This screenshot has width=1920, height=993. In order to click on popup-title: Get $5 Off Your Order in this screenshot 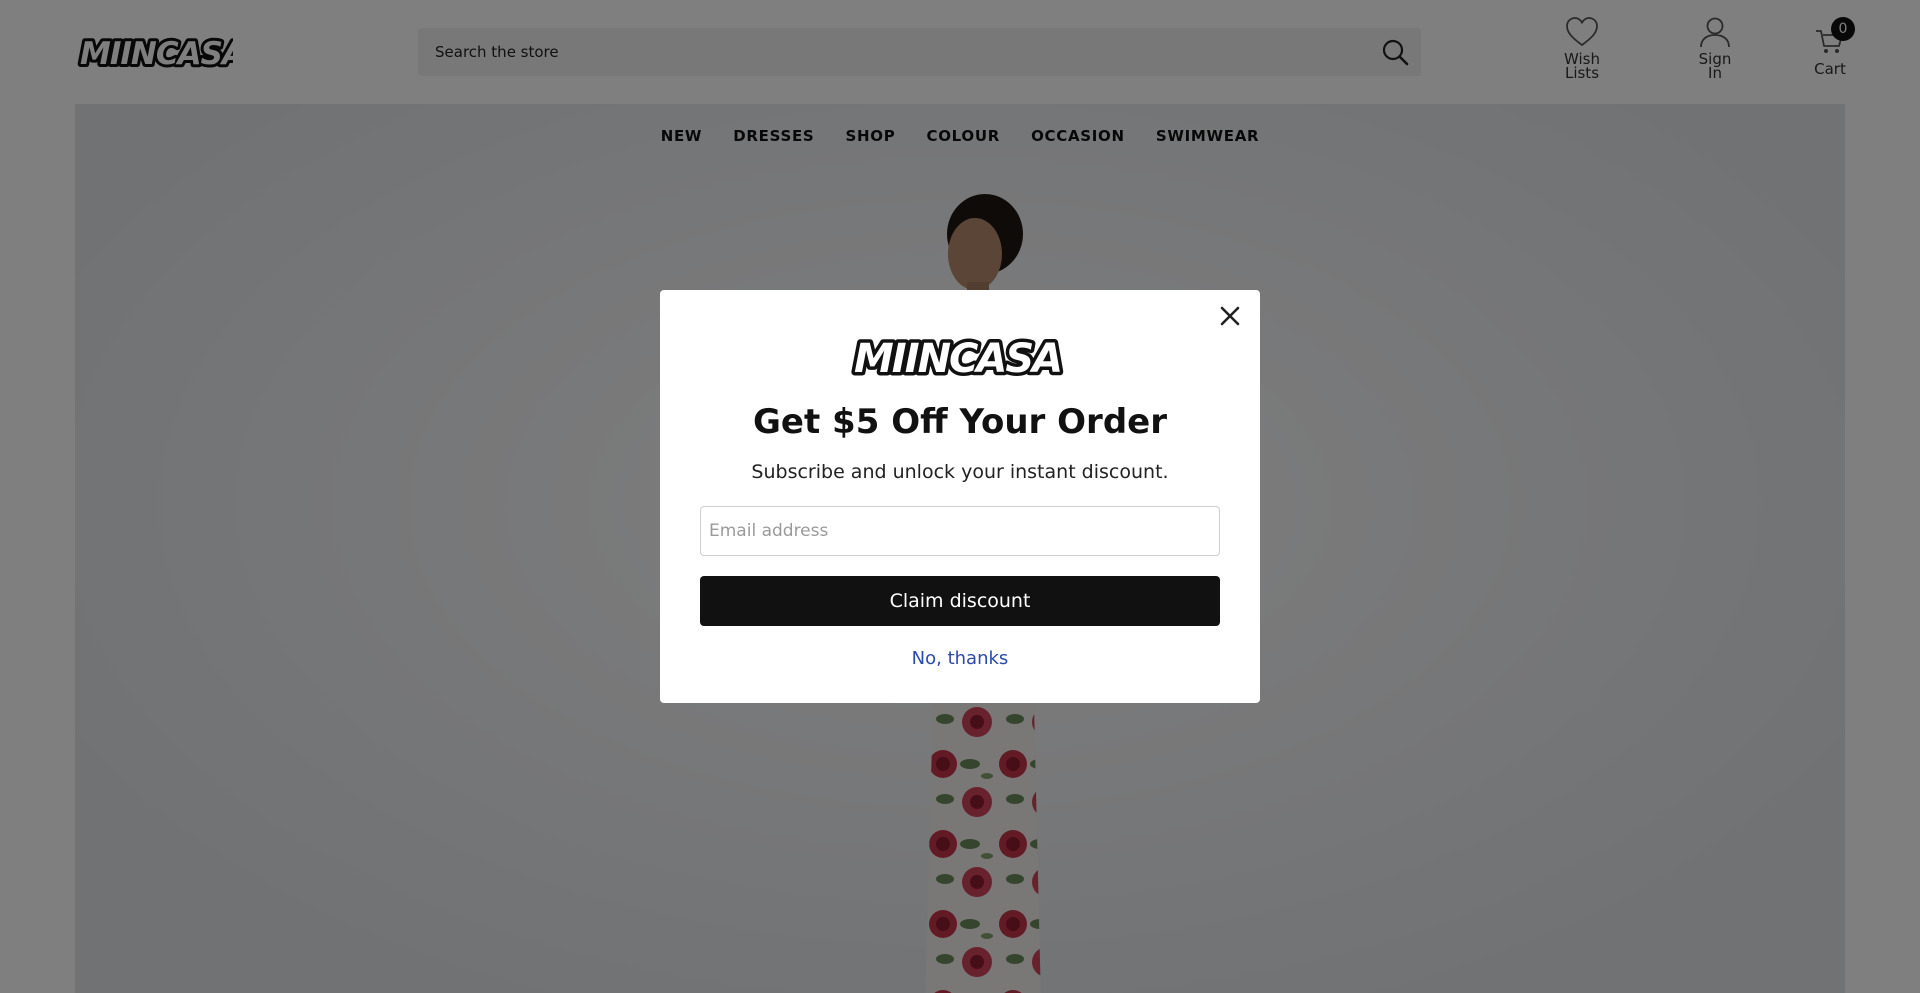, I will do `click(960, 422)`.